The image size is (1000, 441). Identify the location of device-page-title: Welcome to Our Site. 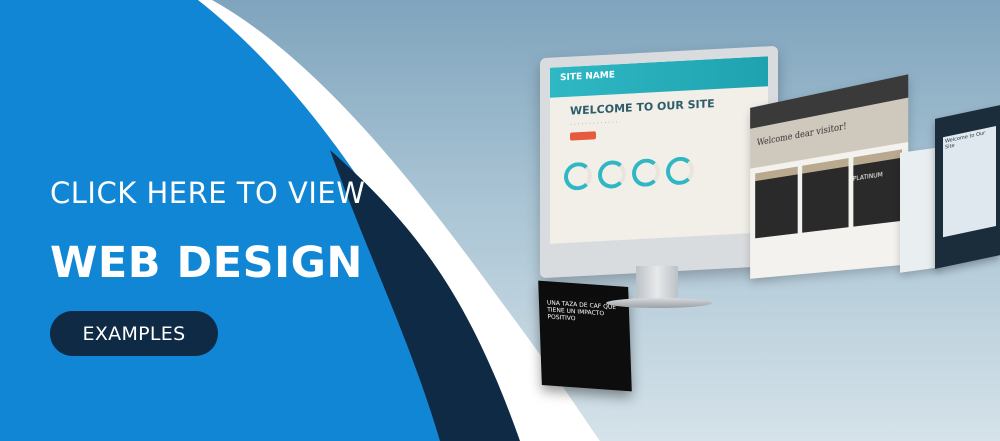
(965, 140).